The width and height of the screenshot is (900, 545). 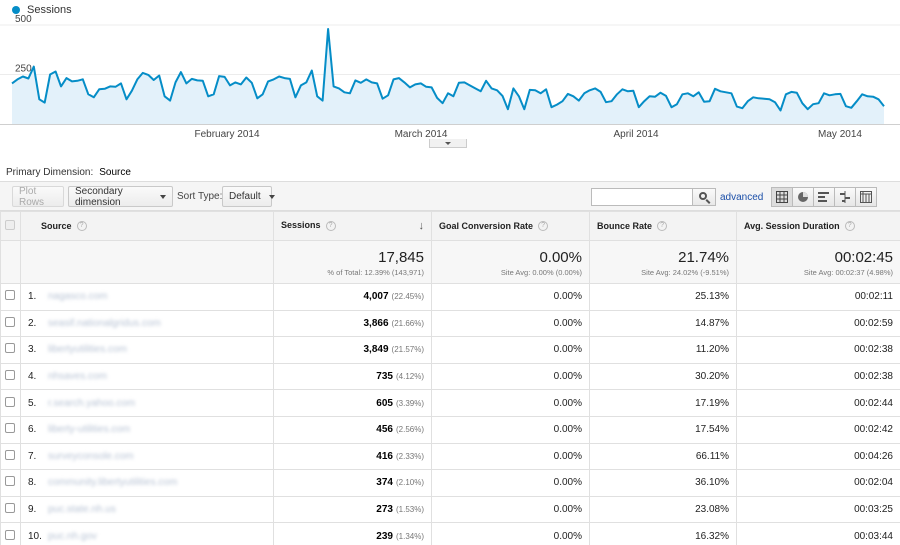 I want to click on source-link: nhsaves.com, so click(x=77, y=376).